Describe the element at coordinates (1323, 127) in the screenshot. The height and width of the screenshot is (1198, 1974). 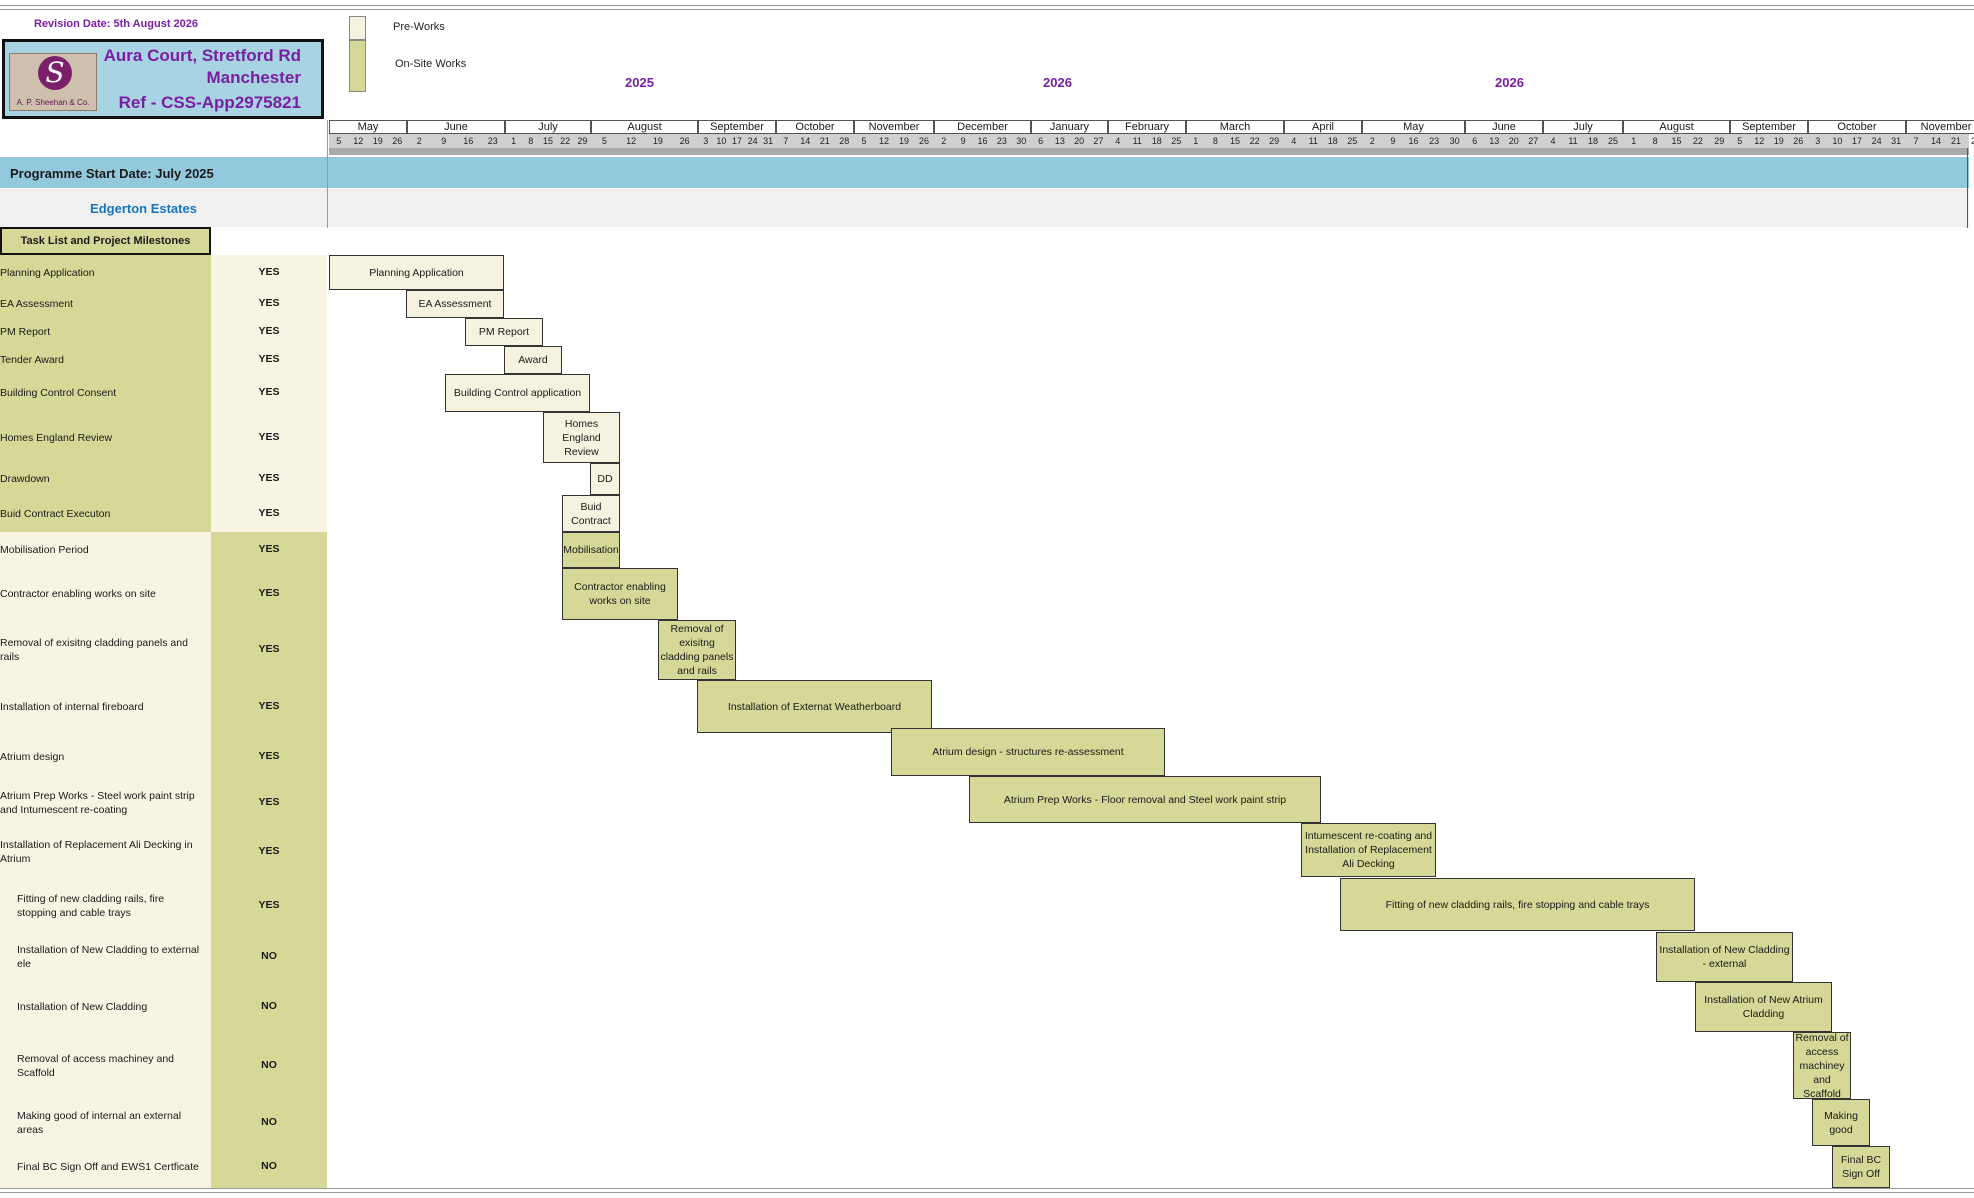
I see `month-cell: April` at that location.